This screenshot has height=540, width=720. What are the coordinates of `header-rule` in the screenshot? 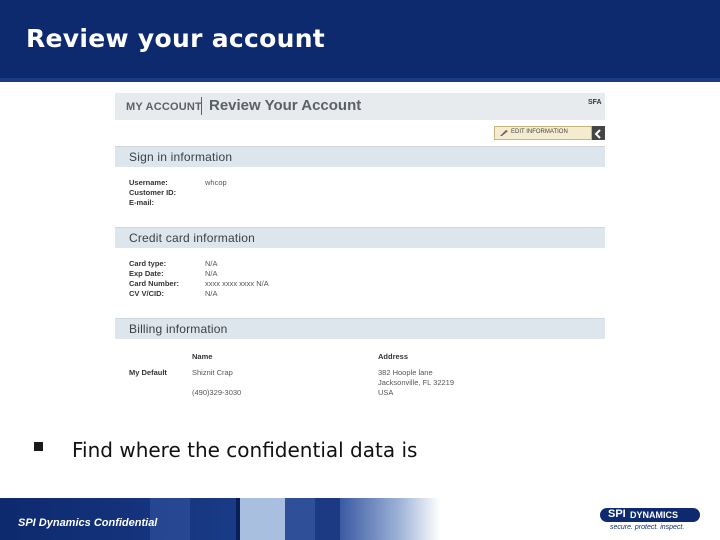 It's located at (360, 80).